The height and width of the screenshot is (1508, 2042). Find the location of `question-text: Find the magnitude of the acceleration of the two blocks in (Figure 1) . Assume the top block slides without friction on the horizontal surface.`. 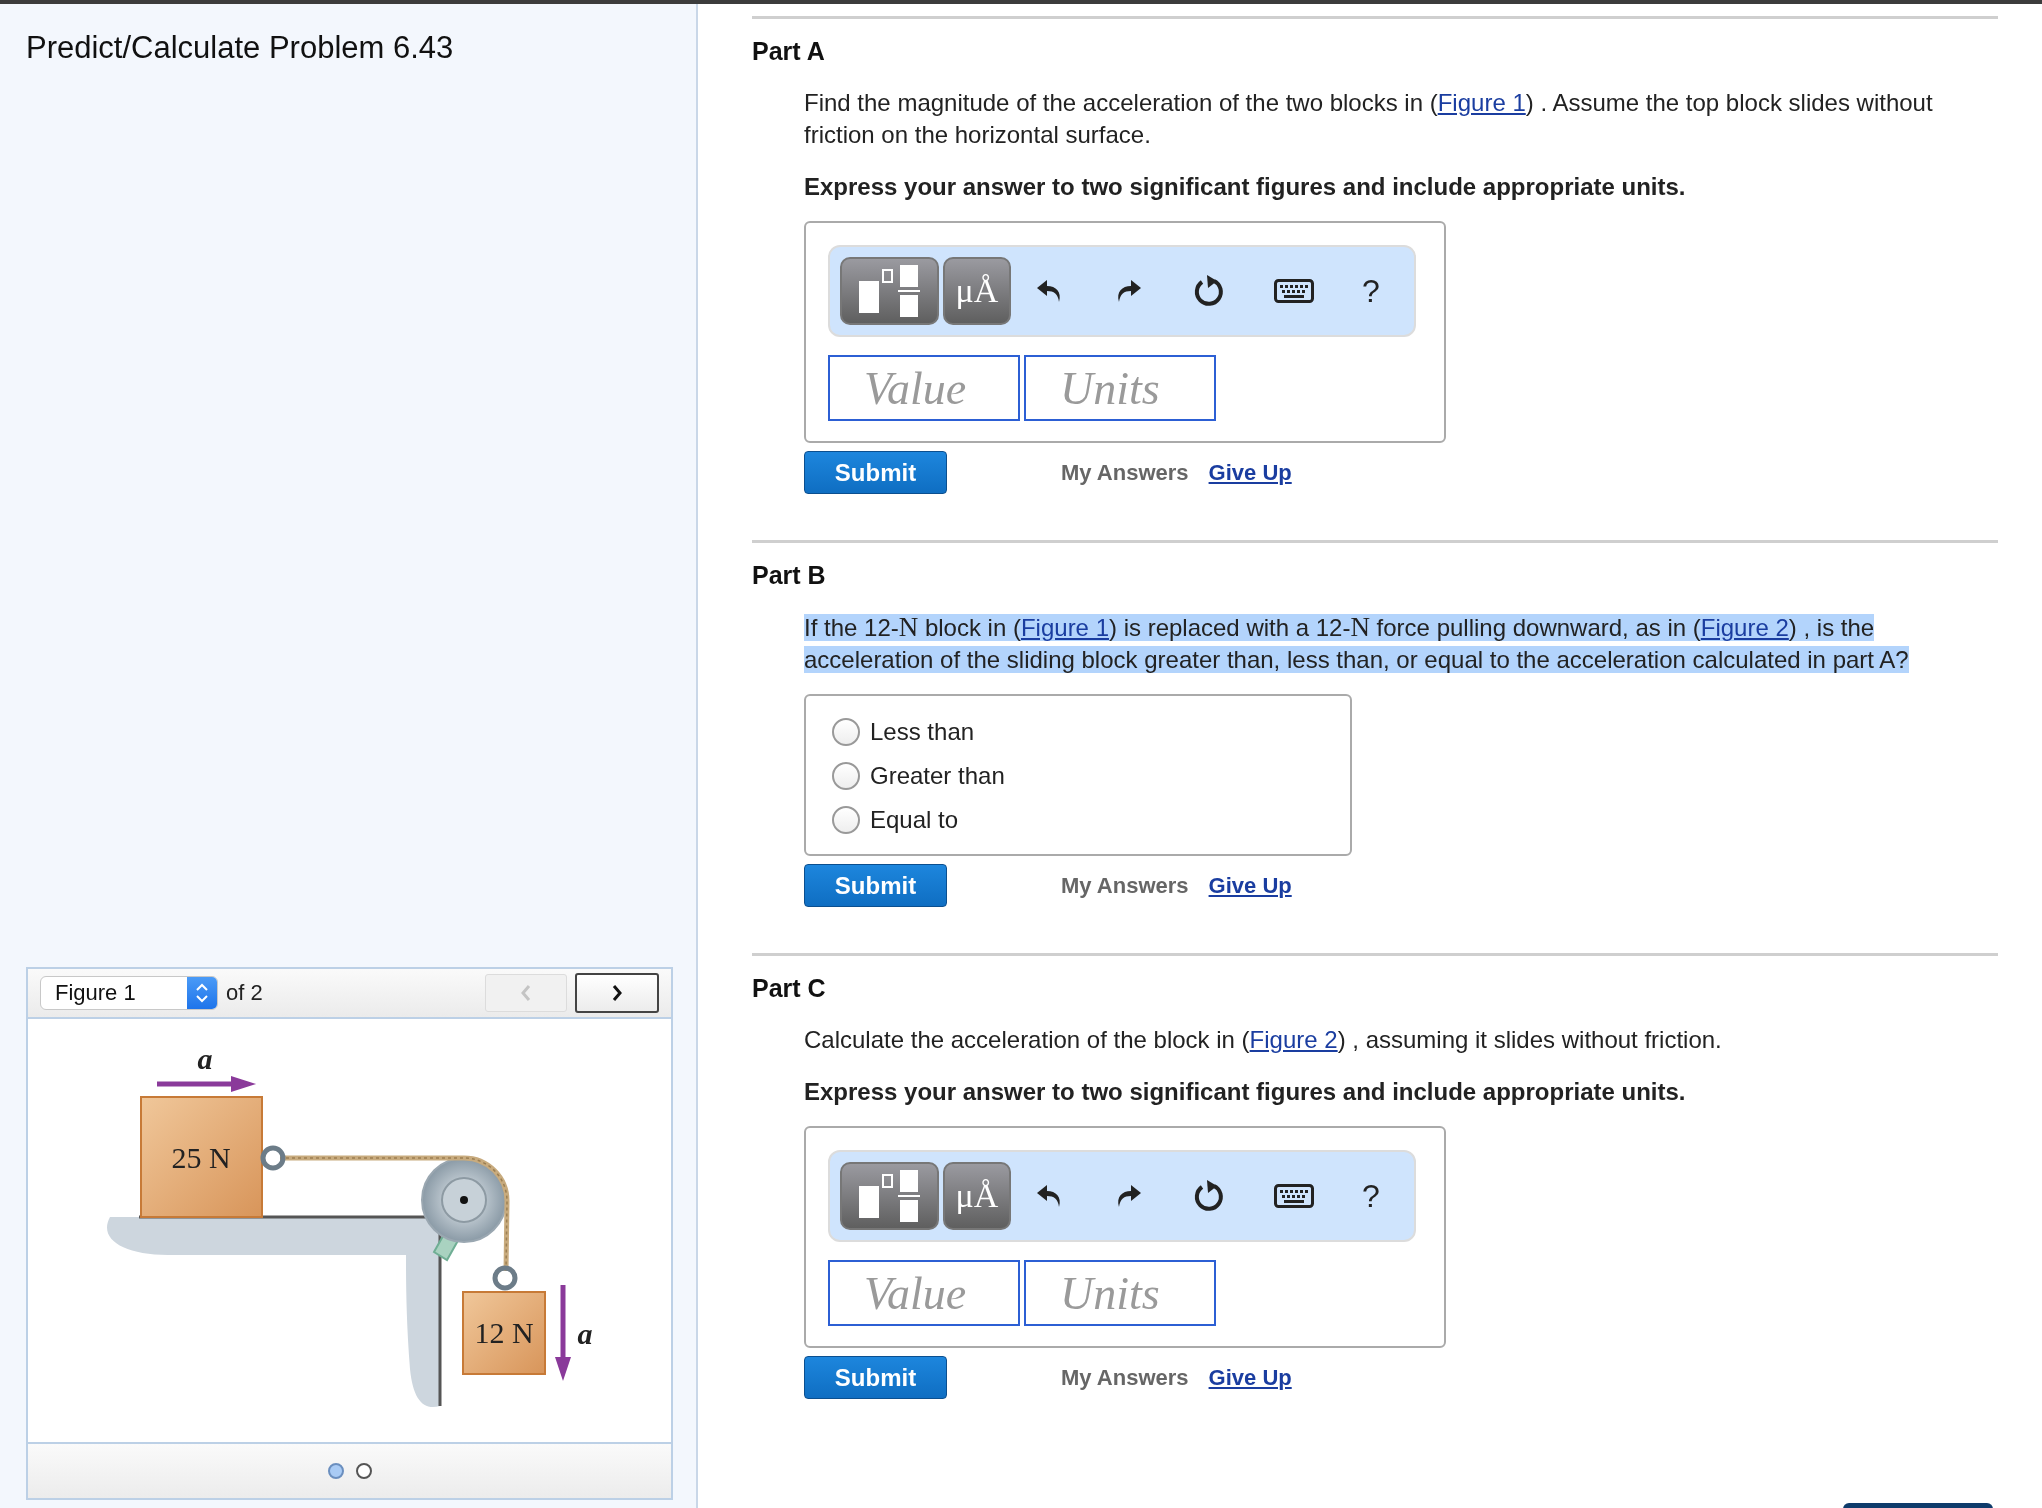

question-text: Find the magnitude of the acceleration of the two blocks in (Figure 1) . Assume the top block slides without friction on the horizontal surface. is located at coordinates (1369, 119).